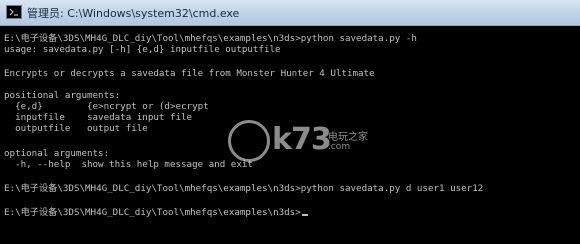 This screenshot has height=244, width=580. What do you see at coordinates (304, 215) in the screenshot?
I see `text-cursor` at bounding box center [304, 215].